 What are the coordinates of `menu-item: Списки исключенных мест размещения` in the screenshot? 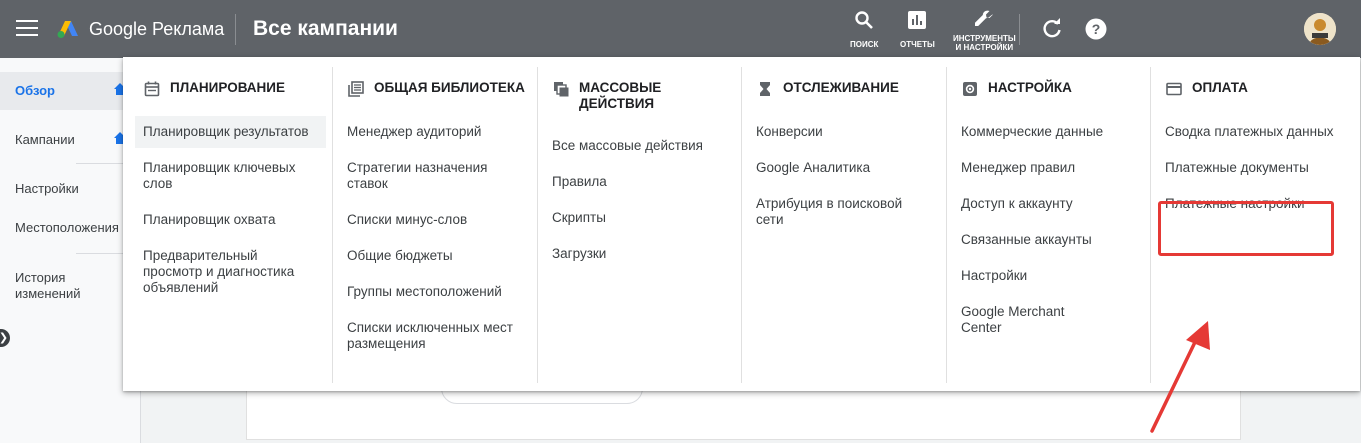 It's located at (434, 336).